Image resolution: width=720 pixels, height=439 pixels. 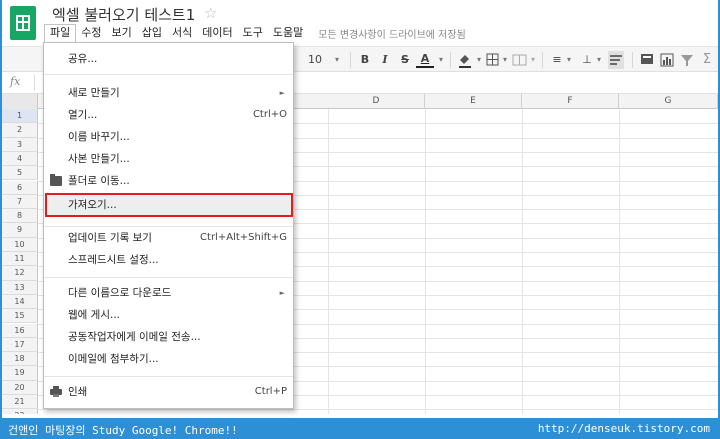 What do you see at coordinates (647, 60) in the screenshot?
I see `comment-icon` at bounding box center [647, 60].